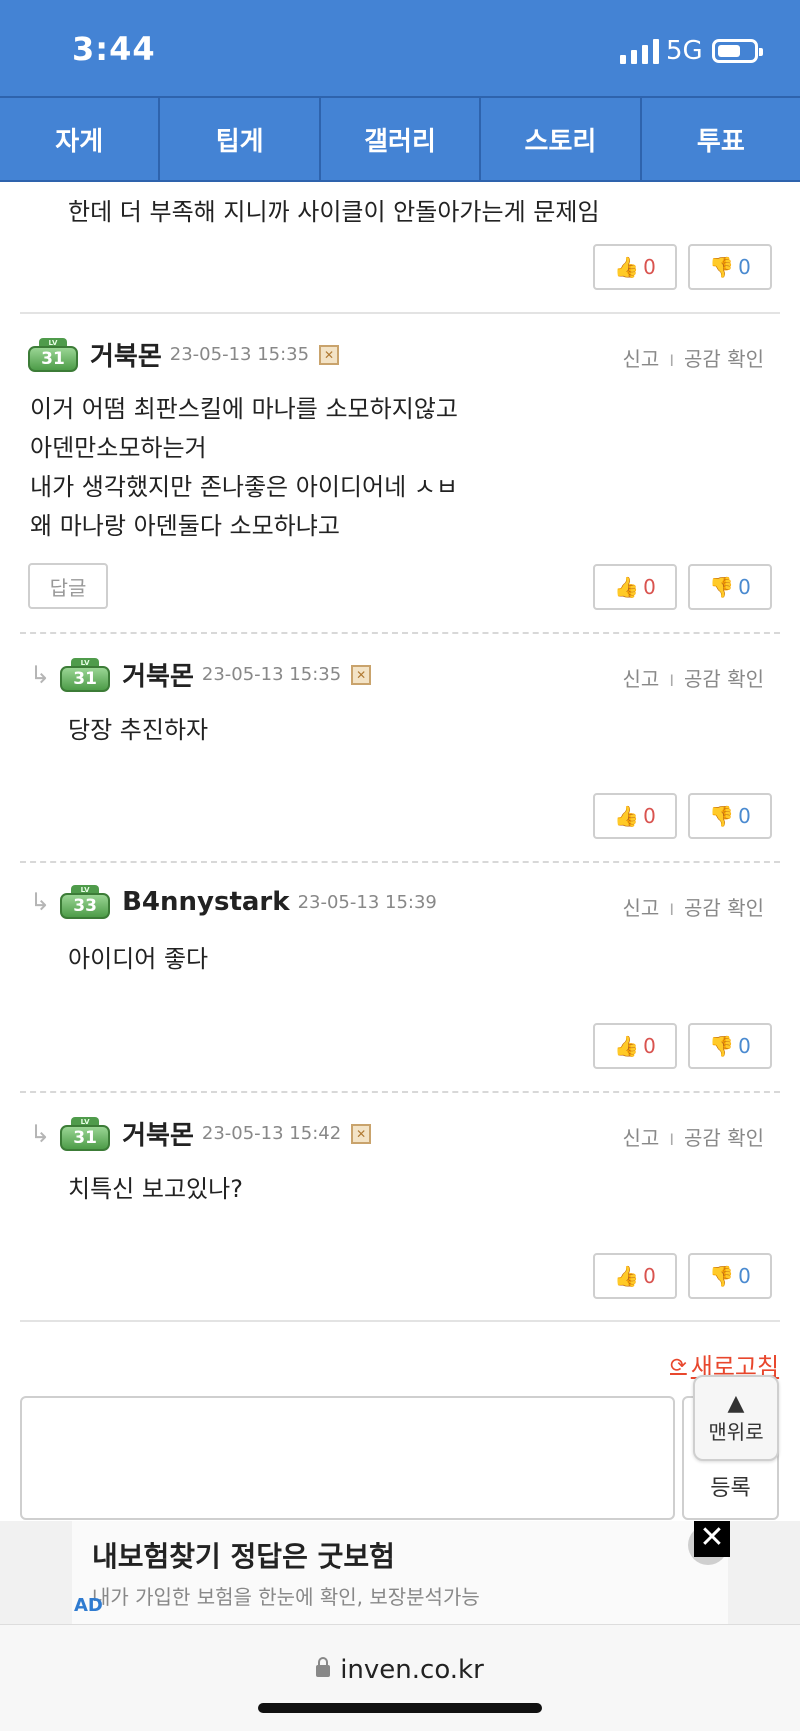 Image resolution: width=800 pixels, height=1731 pixels. What do you see at coordinates (240, 139) in the screenshot?
I see `tab-tip-board: 팁게` at bounding box center [240, 139].